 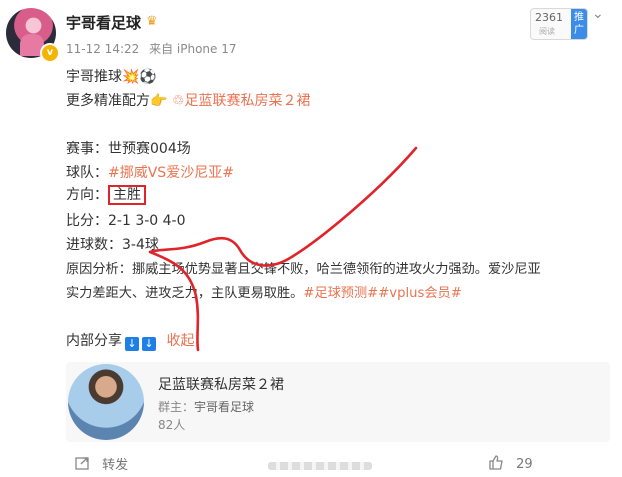 I want to click on pointing-hand-emoji-icon: 👉, so click(x=159, y=101).